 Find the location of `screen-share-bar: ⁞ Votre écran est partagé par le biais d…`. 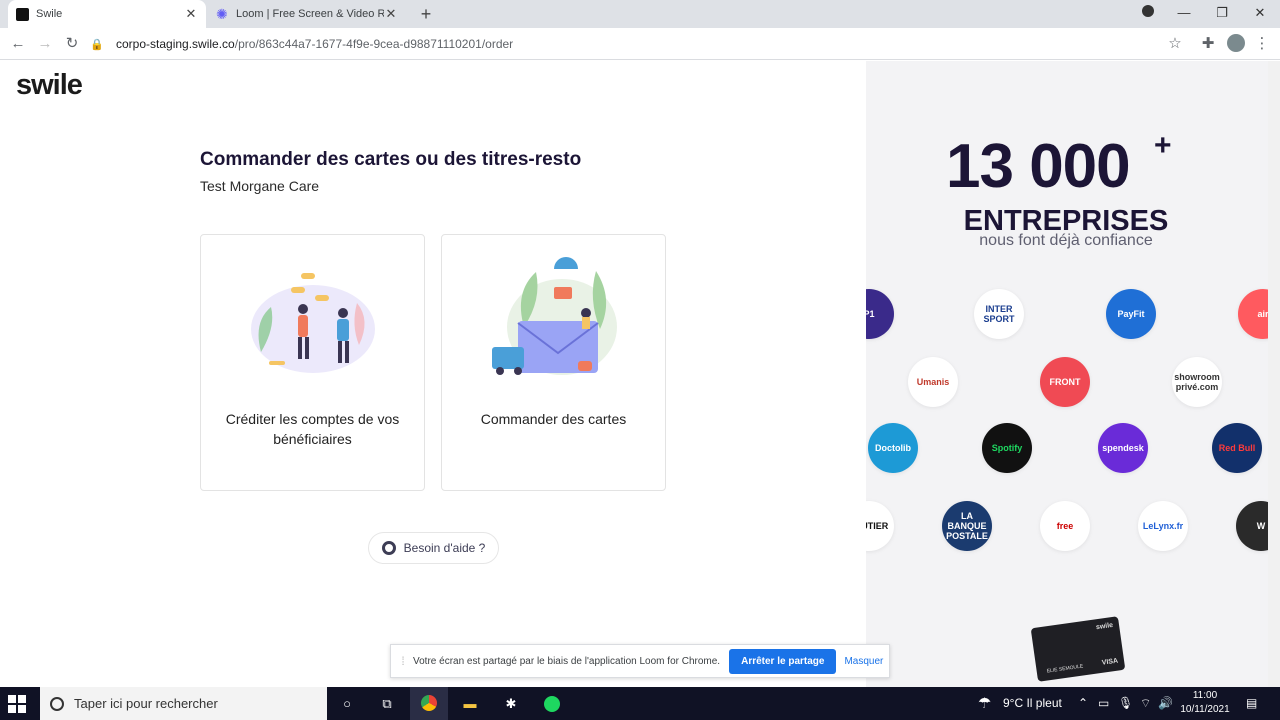

screen-share-bar: ⁞ Votre écran est partagé par le biais d… is located at coordinates (640, 661).